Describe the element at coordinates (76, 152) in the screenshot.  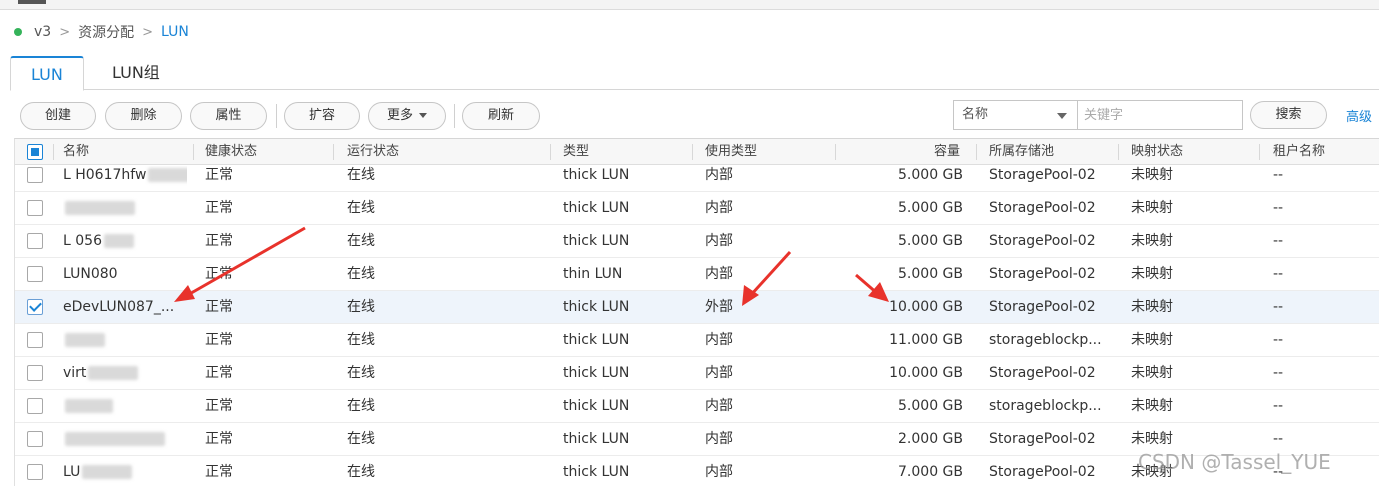
I see `column-header-name: 名称` at that location.